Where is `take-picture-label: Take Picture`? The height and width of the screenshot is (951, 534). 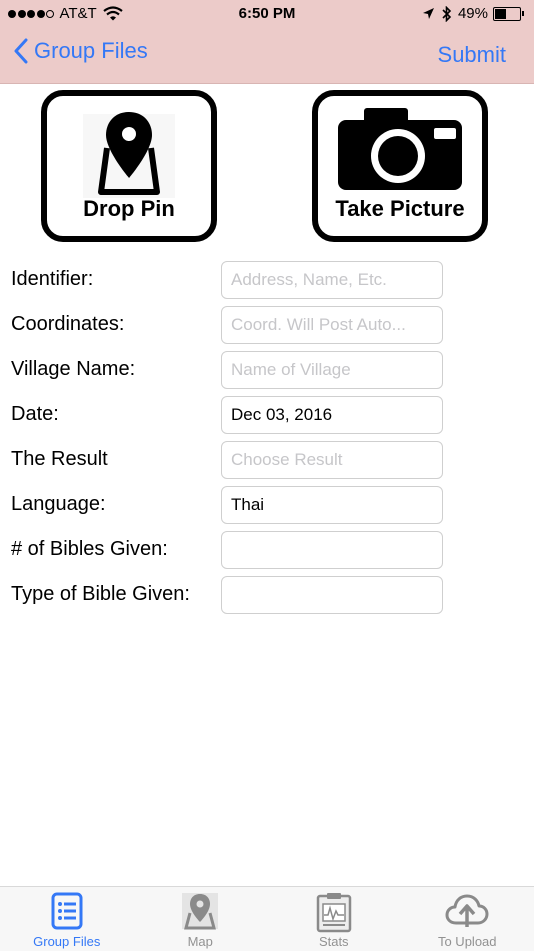
take-picture-label: Take Picture is located at coordinates (400, 209).